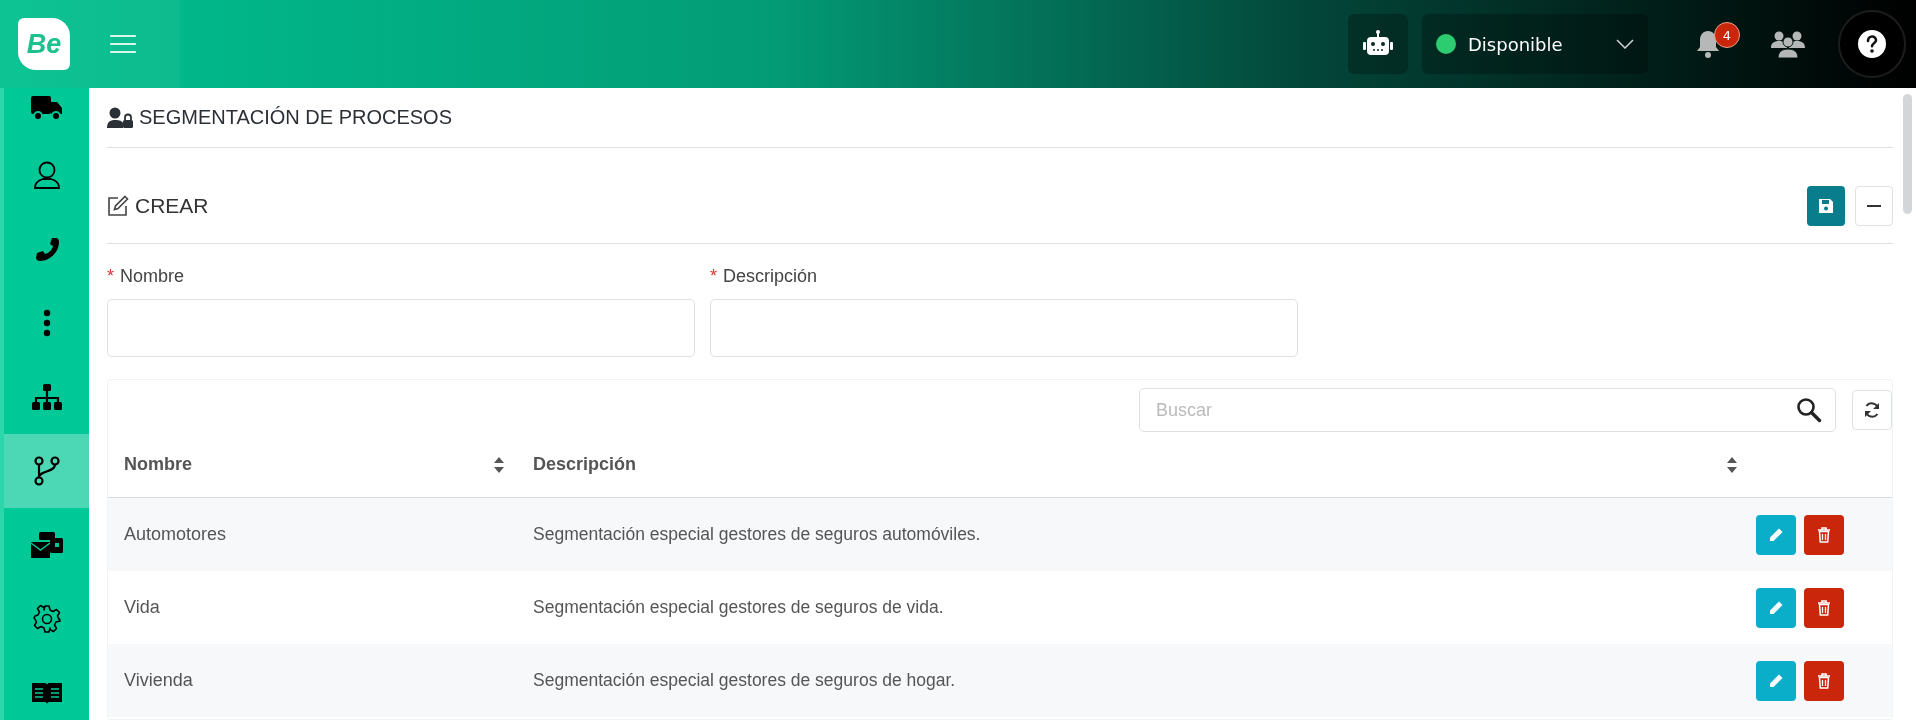  I want to click on mail-icon, so click(46, 545).